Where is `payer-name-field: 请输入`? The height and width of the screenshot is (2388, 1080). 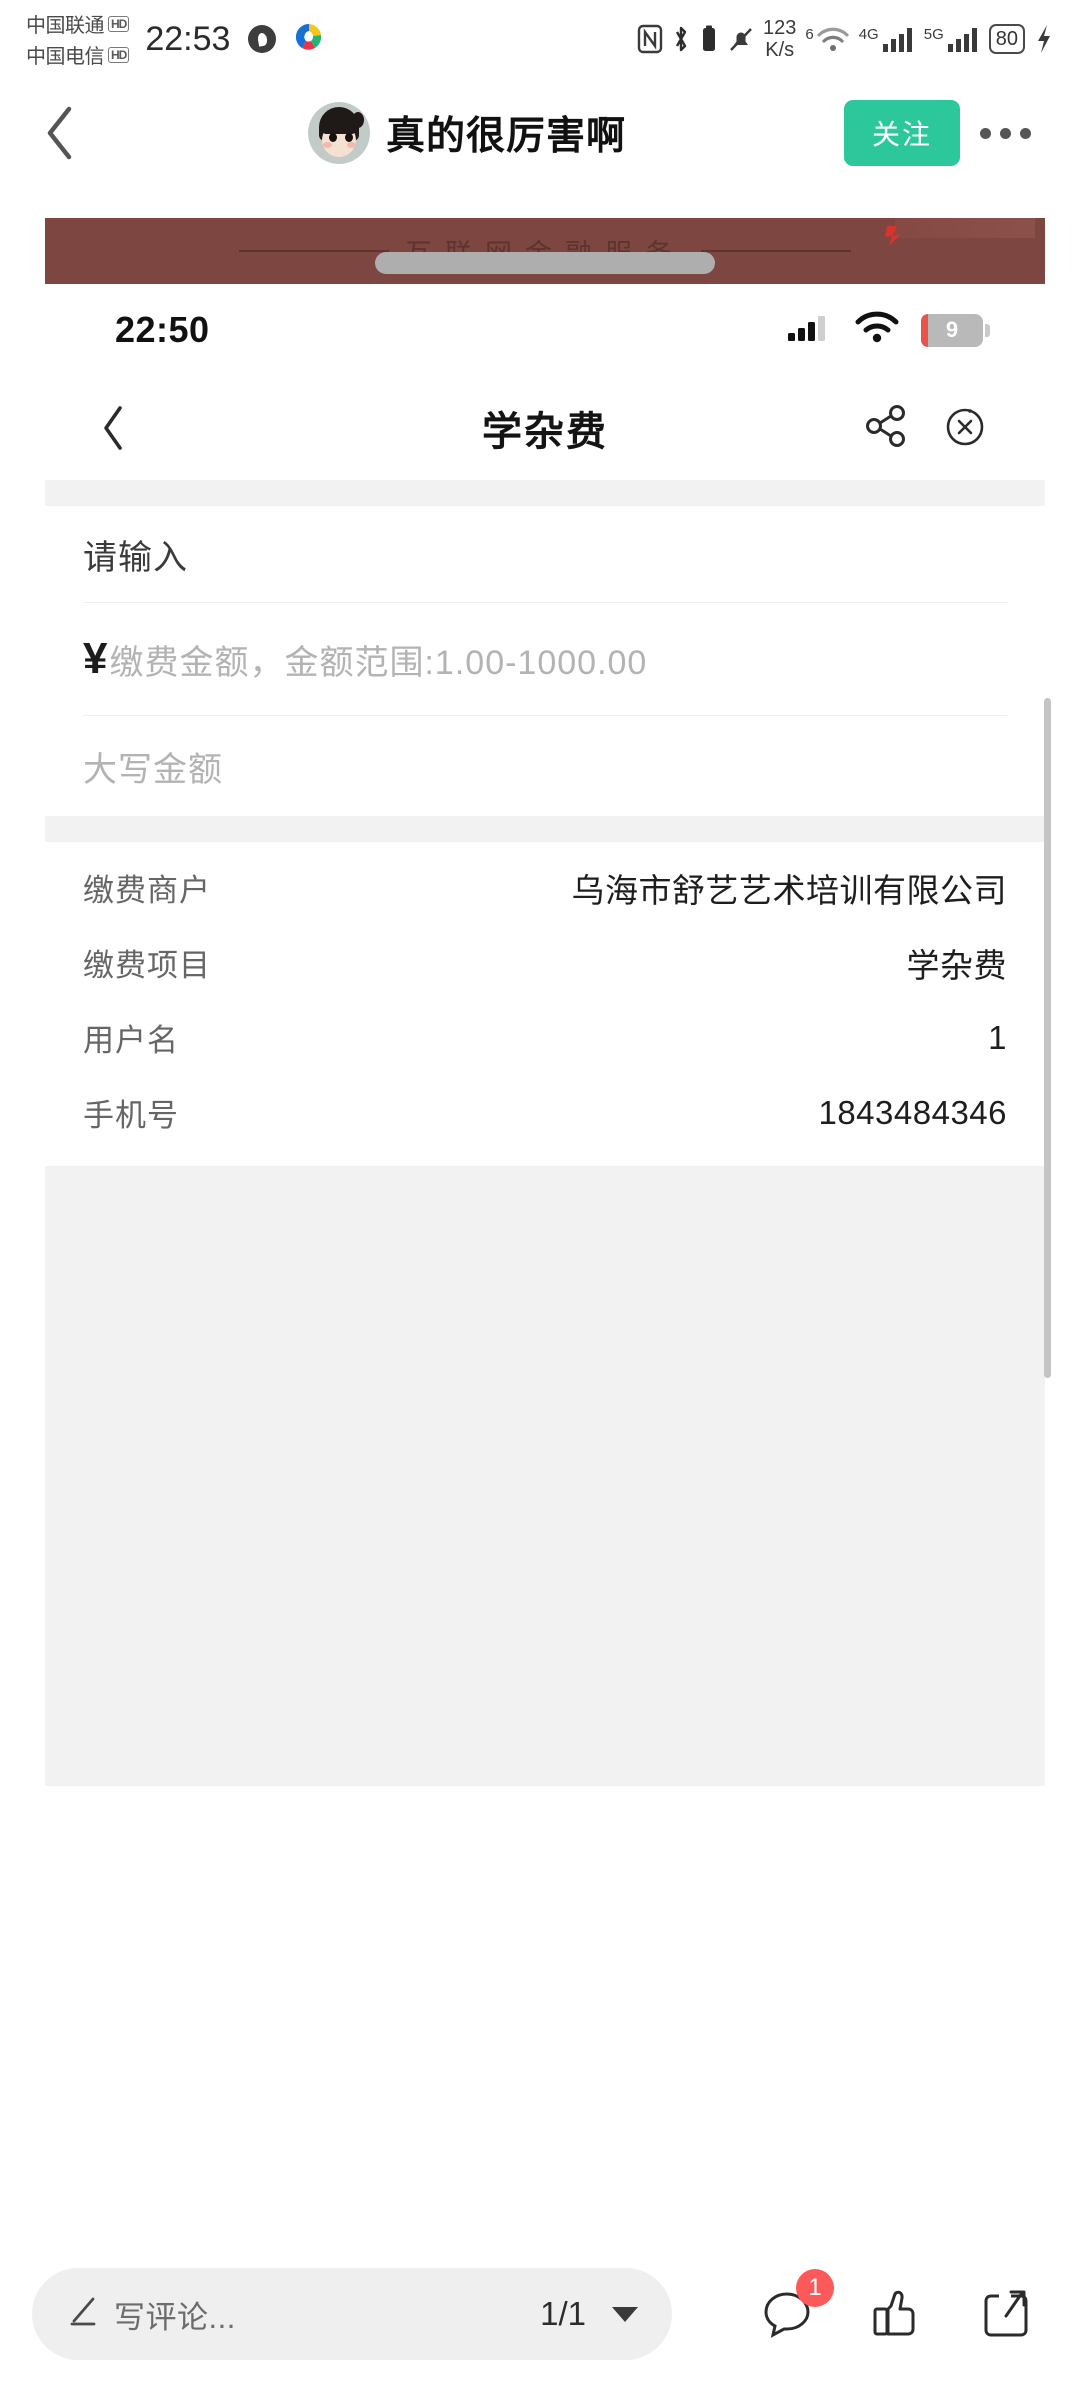 payer-name-field: 请输入 is located at coordinates (545, 554).